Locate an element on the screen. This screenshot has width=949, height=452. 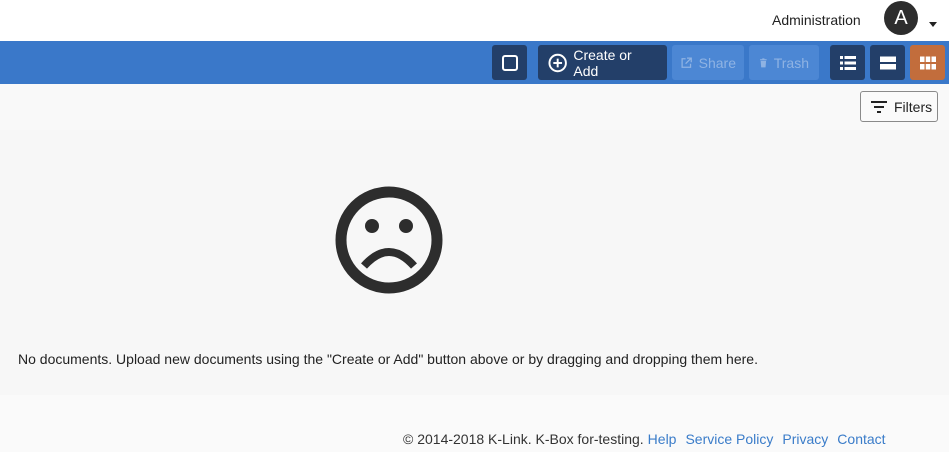
trash-button: Trash is located at coordinates (784, 62).